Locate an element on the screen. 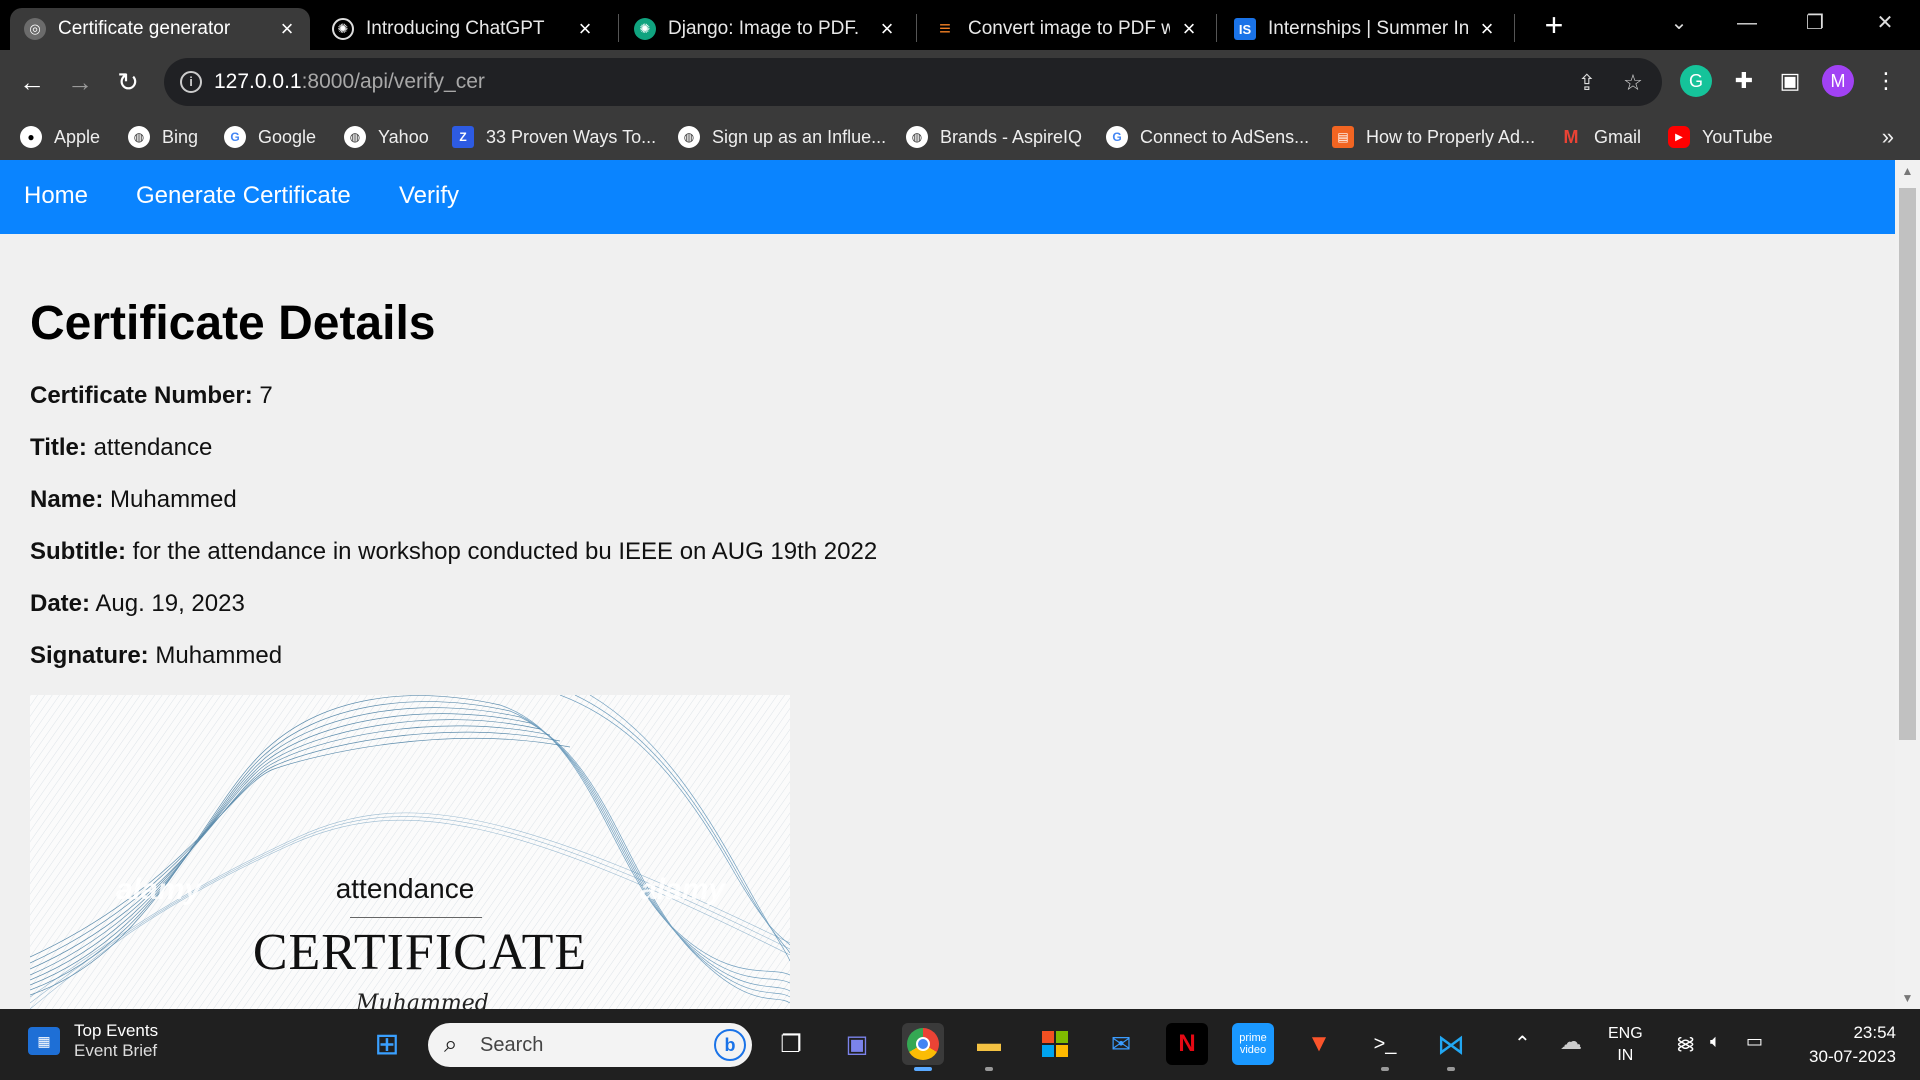 This screenshot has width=1920, height=1080. bookmark-label: YouTube is located at coordinates (1737, 136).